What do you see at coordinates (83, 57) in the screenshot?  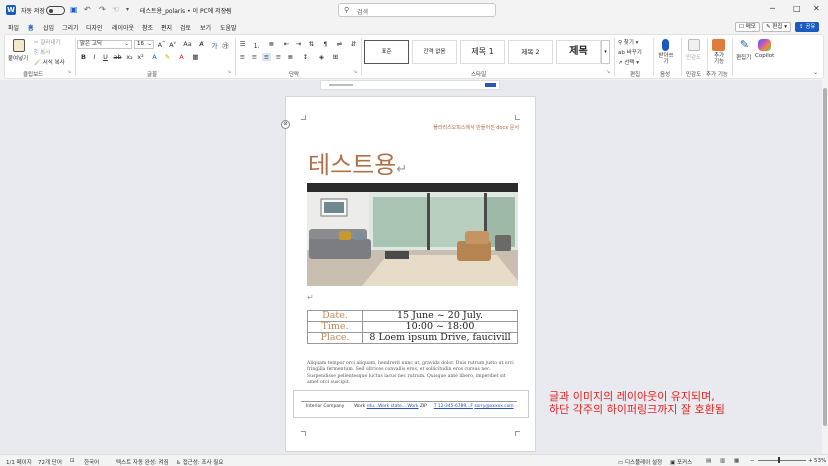 I see `bold-icon: B` at bounding box center [83, 57].